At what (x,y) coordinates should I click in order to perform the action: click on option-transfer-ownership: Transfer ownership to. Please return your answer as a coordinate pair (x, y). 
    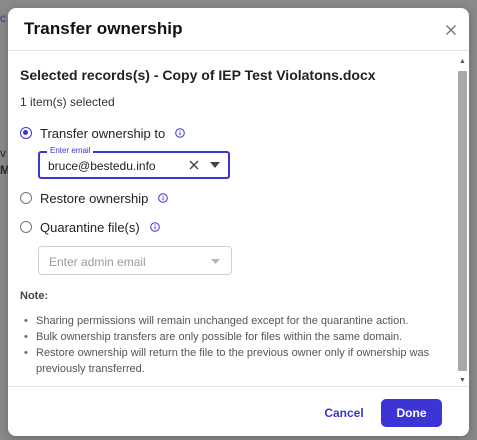
    Looking at the image, I should click on (103, 133).